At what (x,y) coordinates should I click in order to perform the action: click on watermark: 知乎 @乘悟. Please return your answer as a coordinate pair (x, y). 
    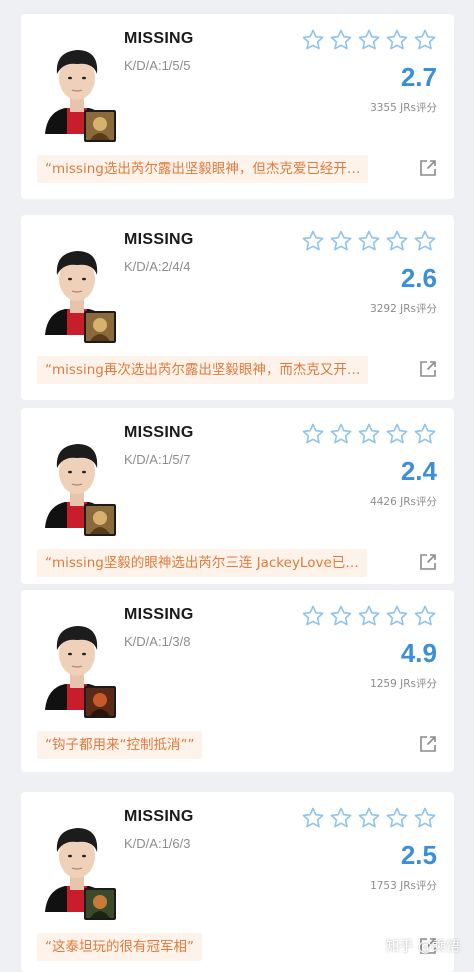
    Looking at the image, I should click on (422, 947).